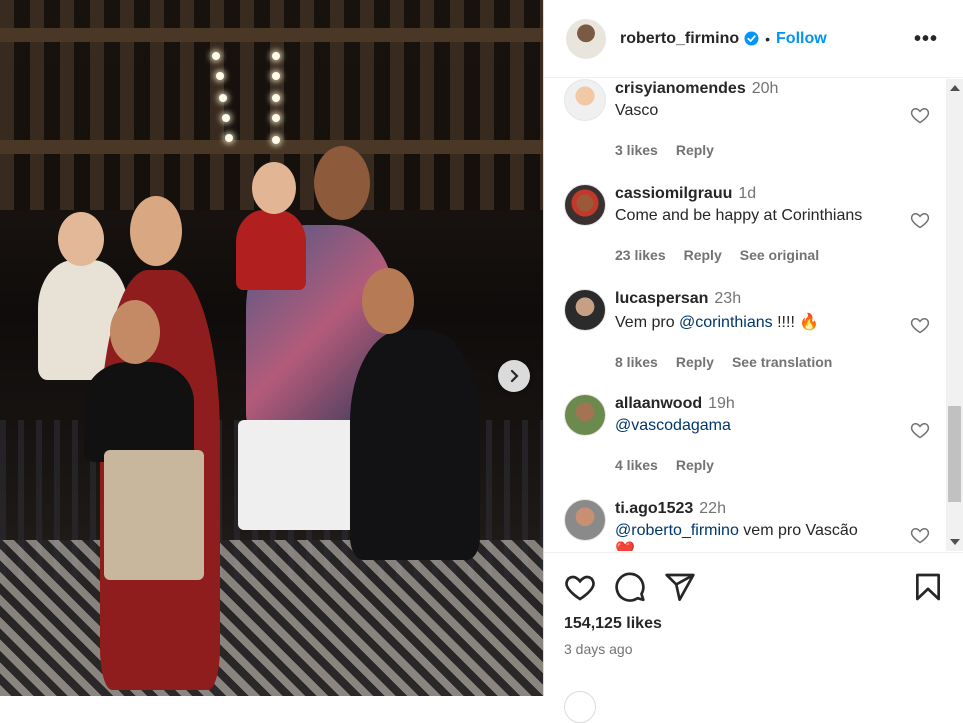 The image size is (963, 723). Describe the element at coordinates (801, 39) in the screenshot. I see `follow-button: Follow` at that location.